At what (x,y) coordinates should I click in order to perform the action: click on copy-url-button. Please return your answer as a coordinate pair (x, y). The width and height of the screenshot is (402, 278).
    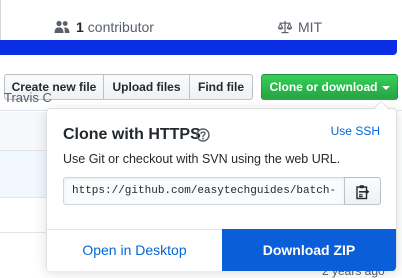
    Looking at the image, I should click on (362, 191).